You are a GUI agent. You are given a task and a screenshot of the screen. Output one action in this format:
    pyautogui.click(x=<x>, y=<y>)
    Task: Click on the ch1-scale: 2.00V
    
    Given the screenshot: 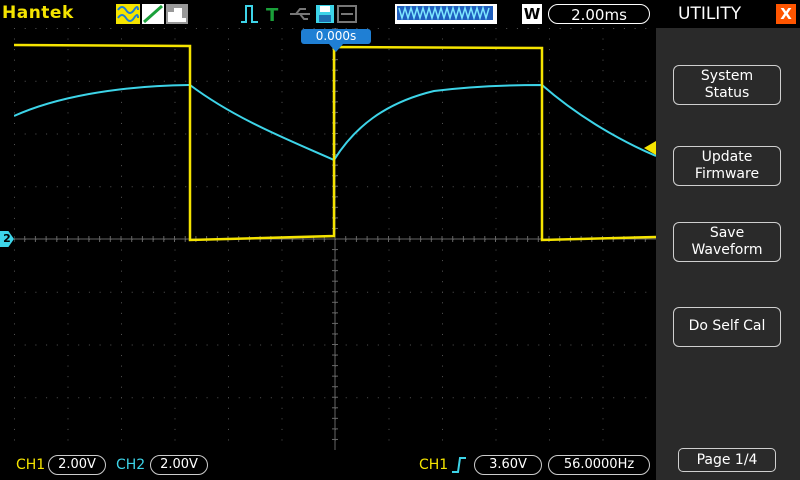 What is the action you would take?
    pyautogui.click(x=77, y=465)
    